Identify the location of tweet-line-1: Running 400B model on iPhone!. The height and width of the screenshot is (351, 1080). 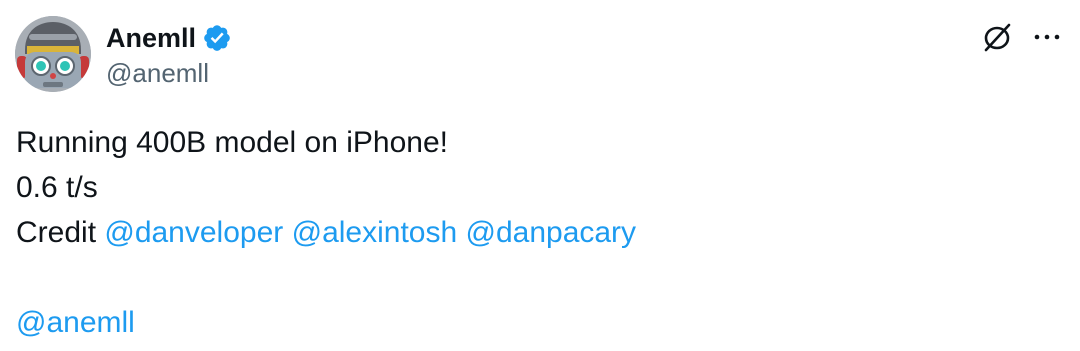
(232, 142).